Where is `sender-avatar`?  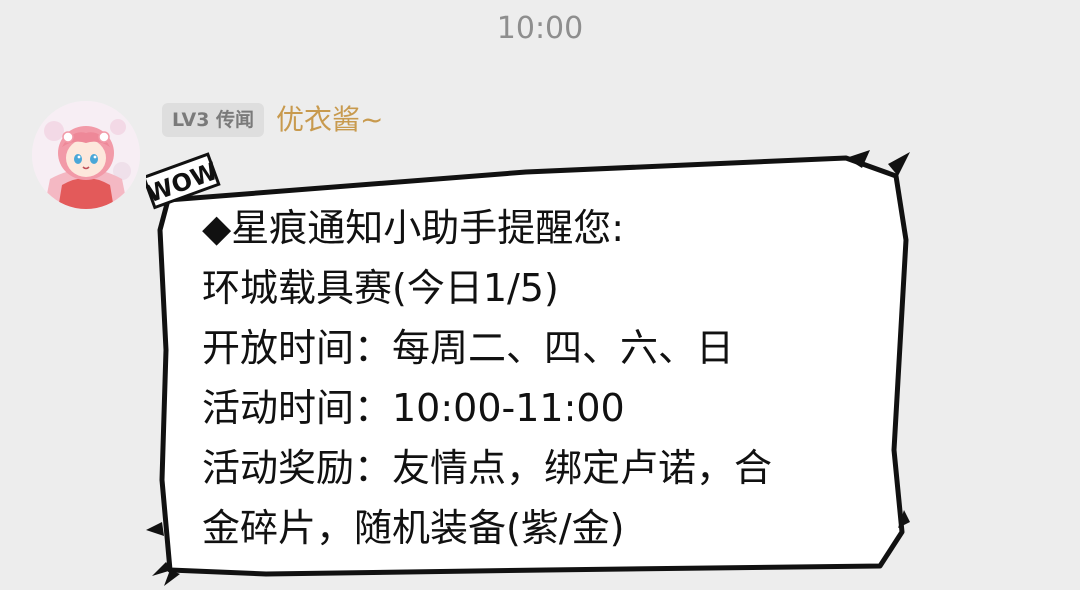 sender-avatar is located at coordinates (86, 155).